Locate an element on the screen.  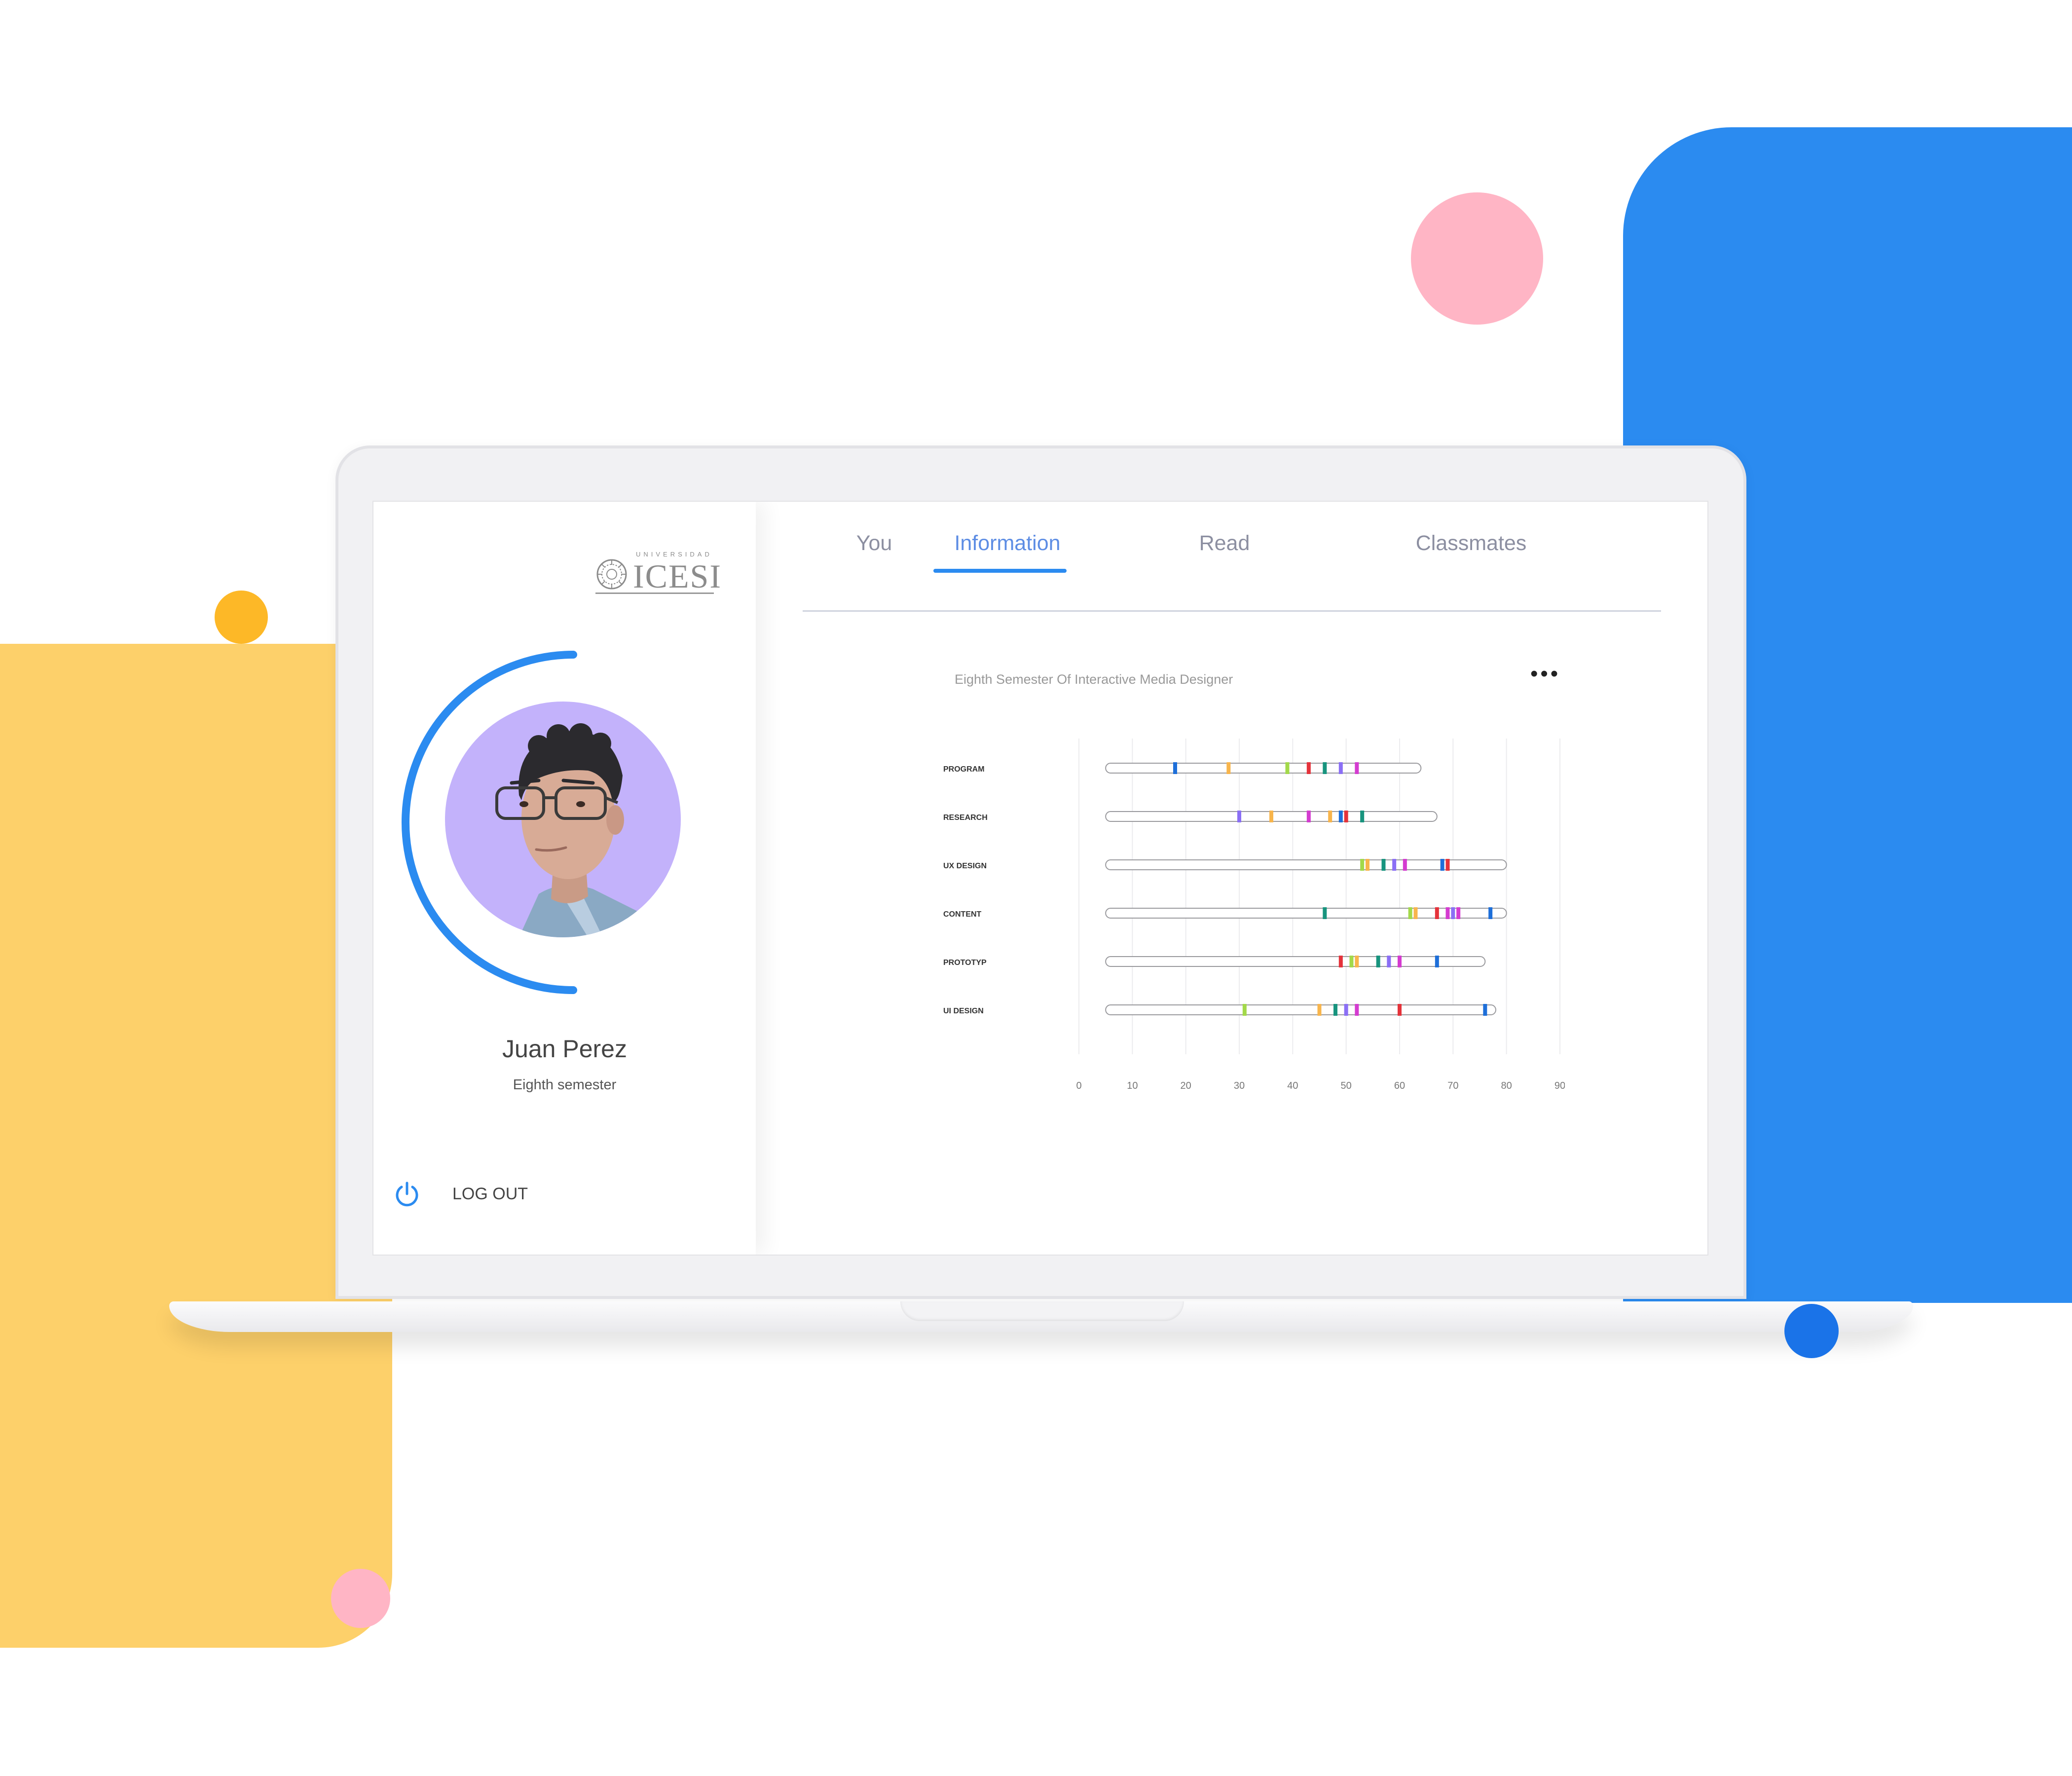
tabs-divider is located at coordinates (1232, 611).